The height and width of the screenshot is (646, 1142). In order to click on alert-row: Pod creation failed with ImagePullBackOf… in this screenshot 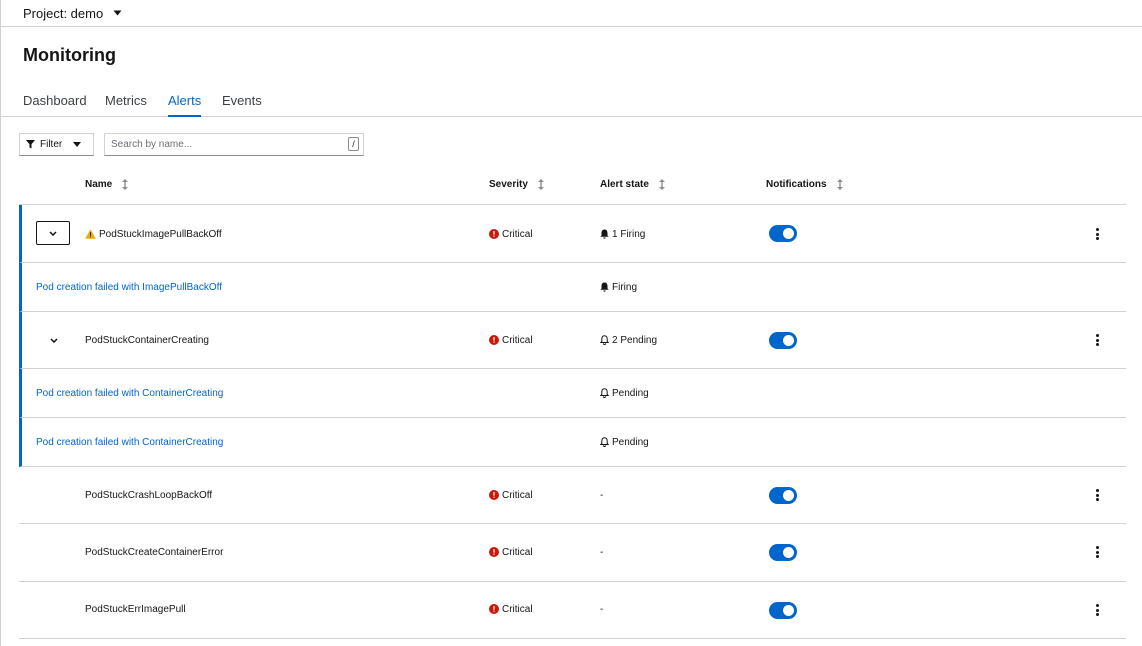, I will do `click(572, 287)`.